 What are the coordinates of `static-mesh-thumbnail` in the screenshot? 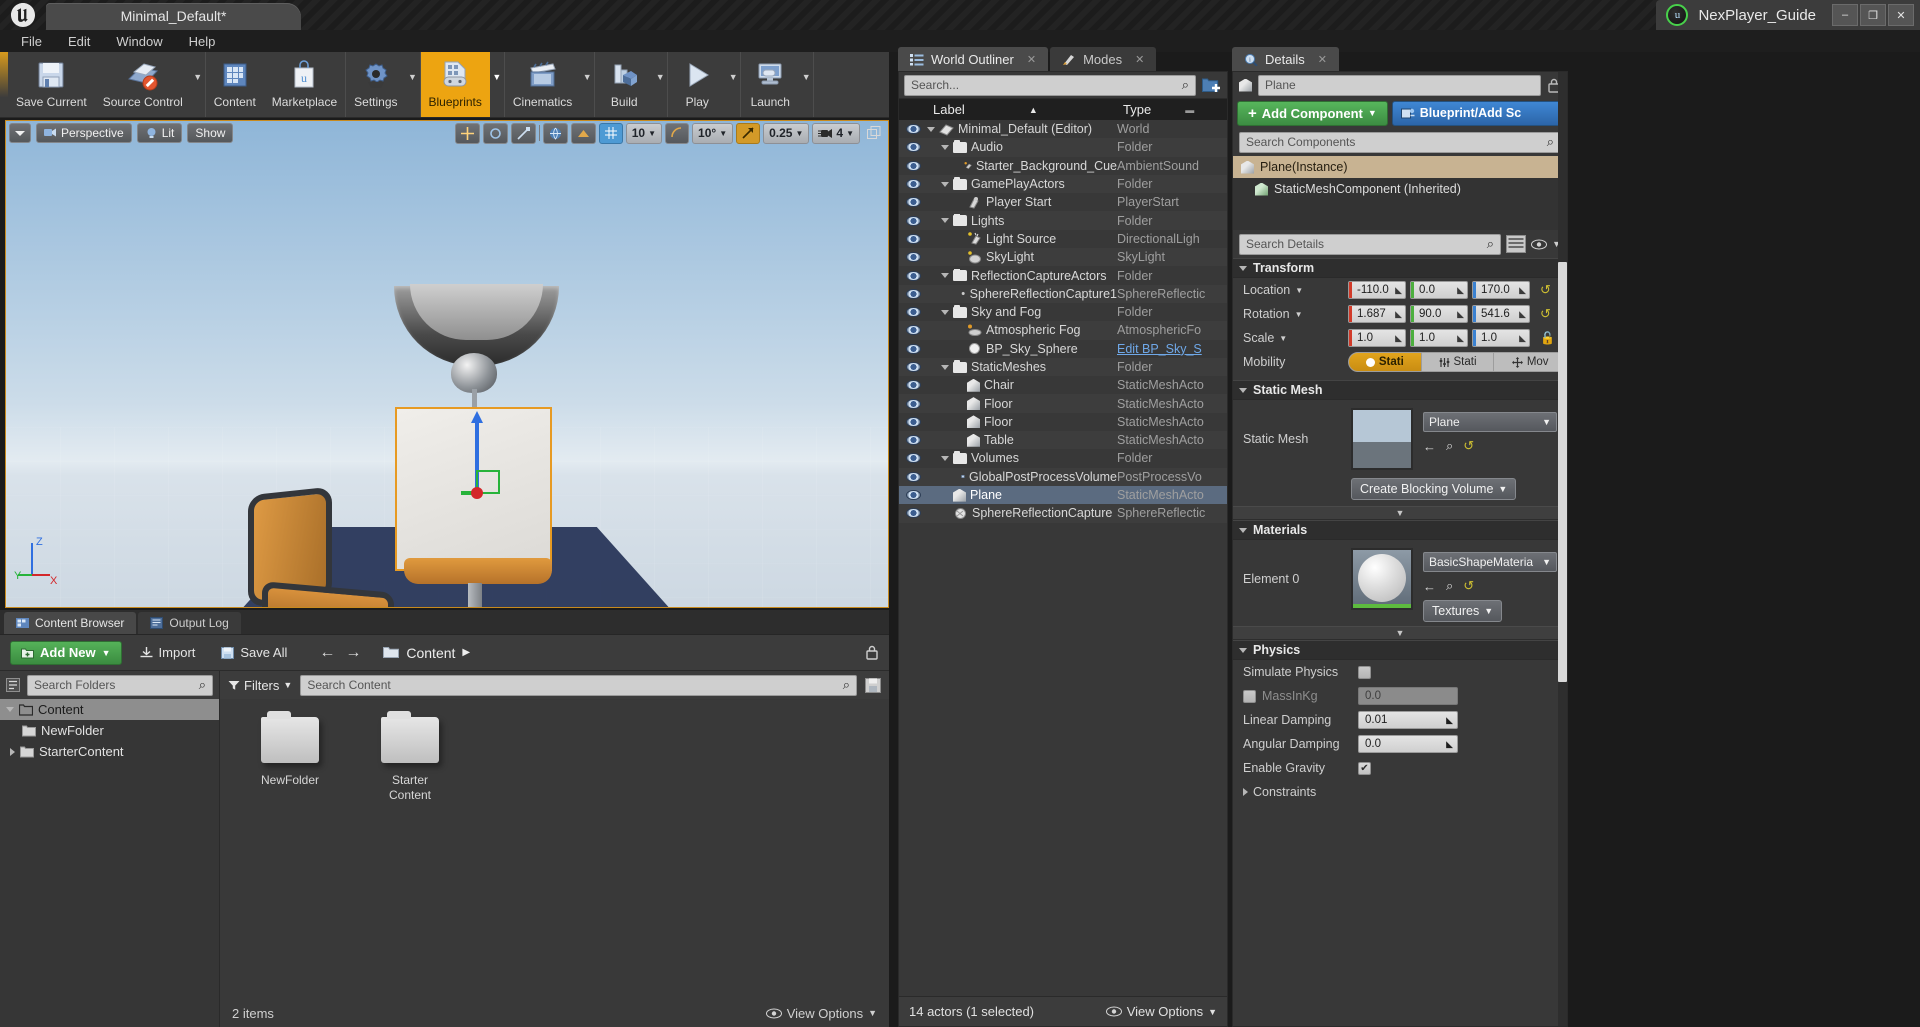 It's located at (1382, 439).